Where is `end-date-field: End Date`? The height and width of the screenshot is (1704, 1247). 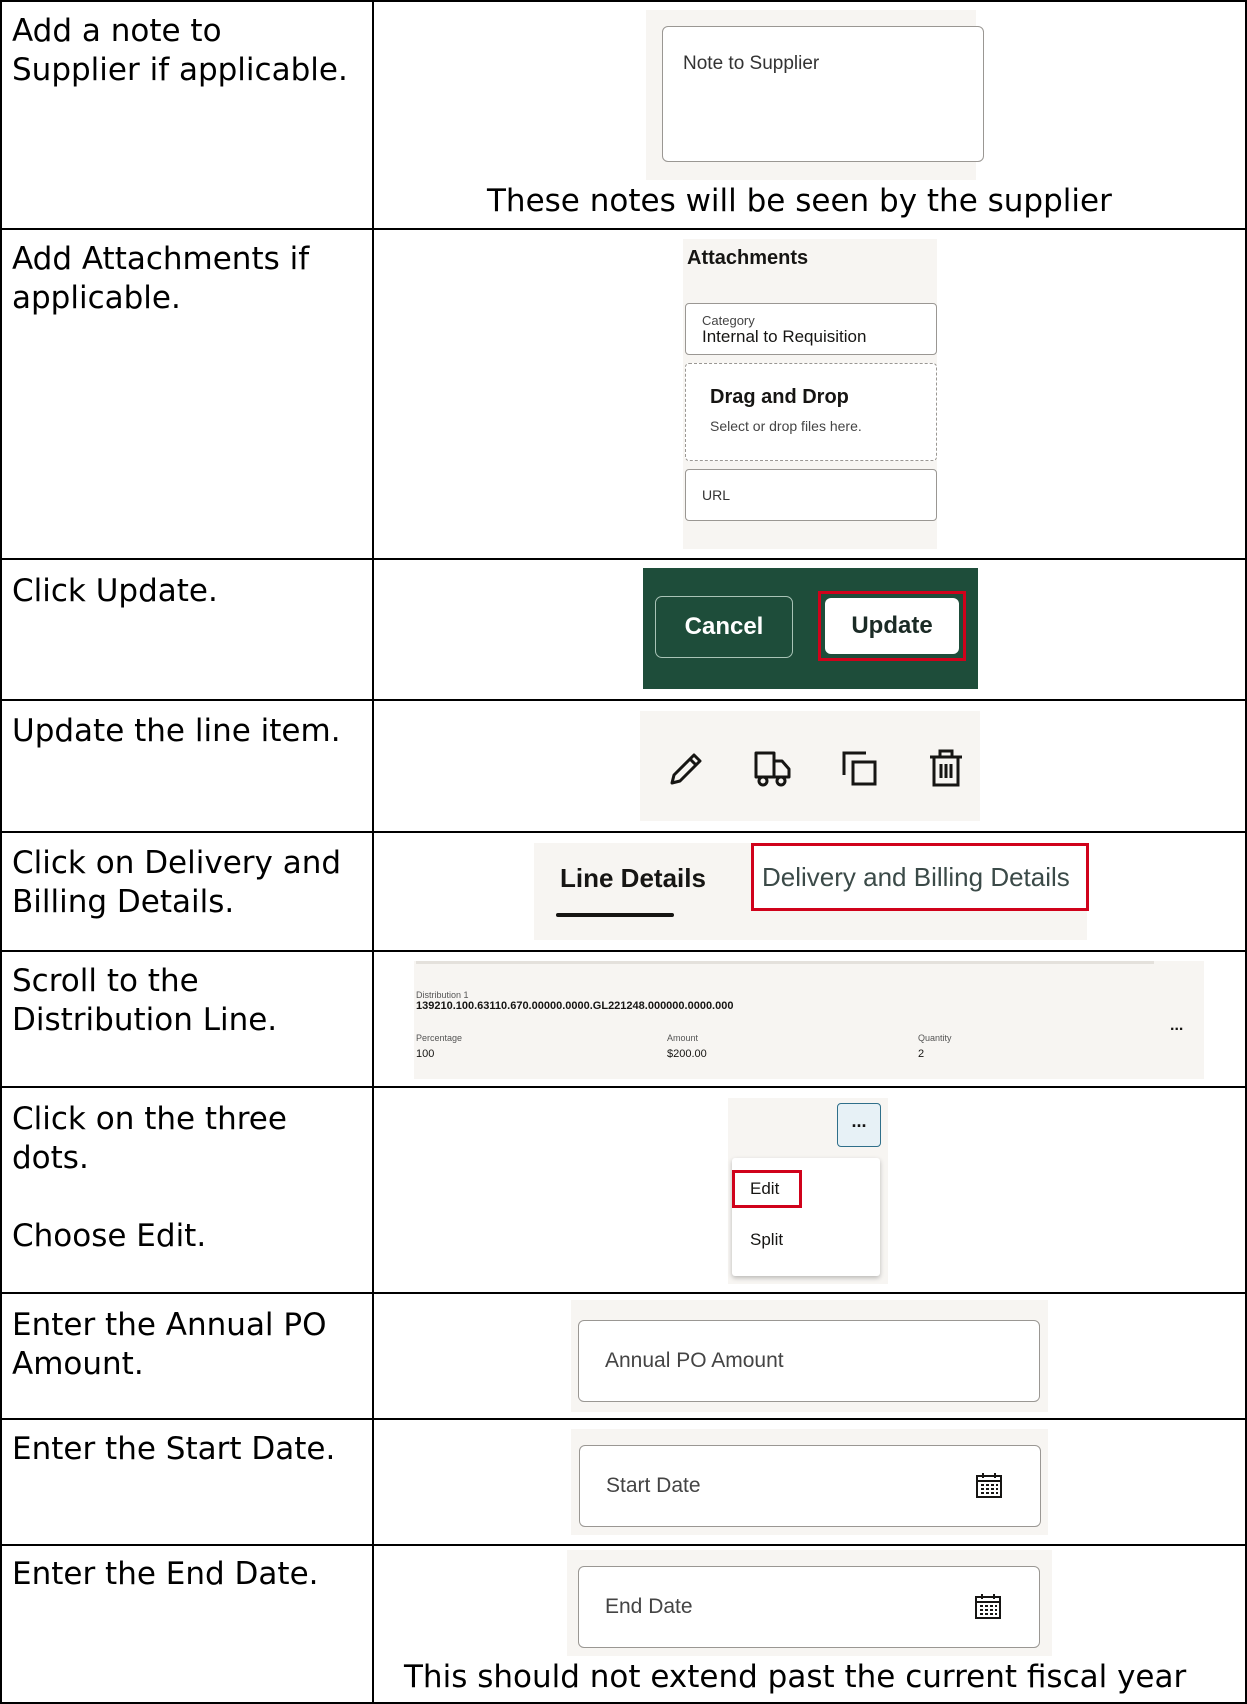 end-date-field: End Date is located at coordinates (809, 1607).